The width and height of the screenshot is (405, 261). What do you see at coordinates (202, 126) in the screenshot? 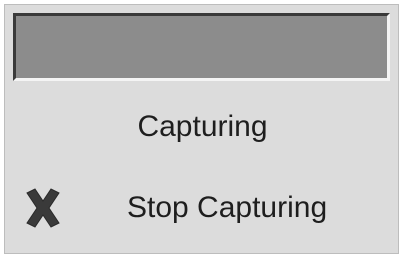
I see `capture-status-label: Capturing` at bounding box center [202, 126].